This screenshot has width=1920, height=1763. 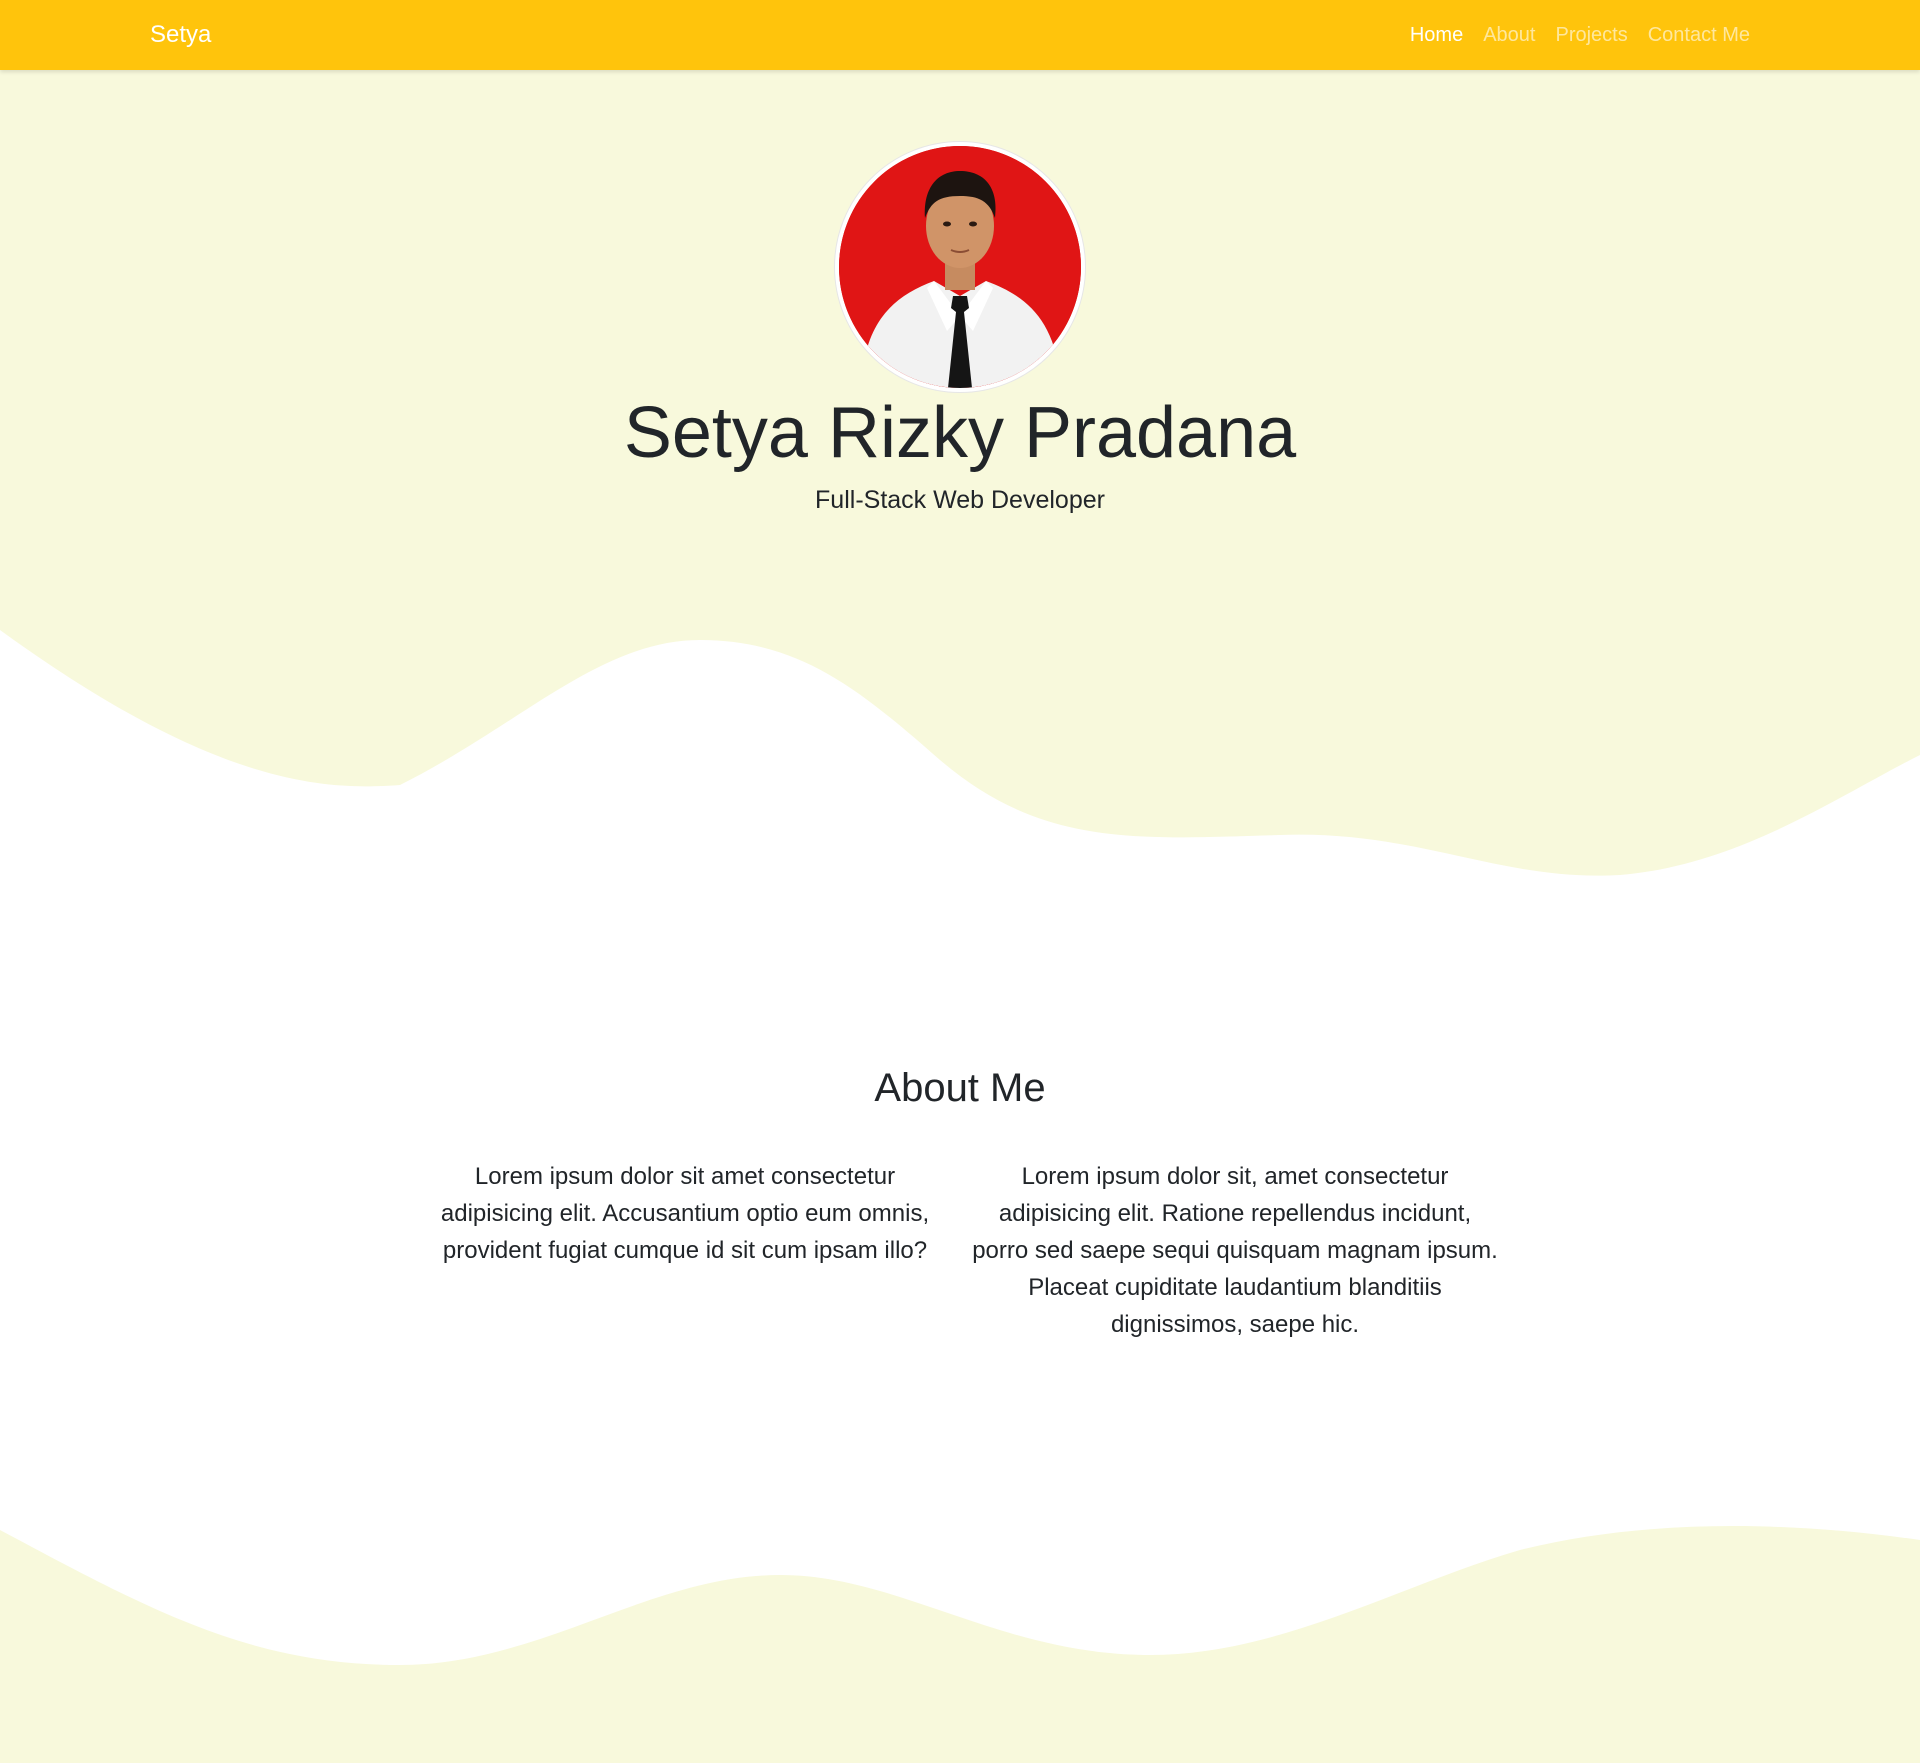 What do you see at coordinates (1436, 35) in the screenshot?
I see `nav-link-home: Home` at bounding box center [1436, 35].